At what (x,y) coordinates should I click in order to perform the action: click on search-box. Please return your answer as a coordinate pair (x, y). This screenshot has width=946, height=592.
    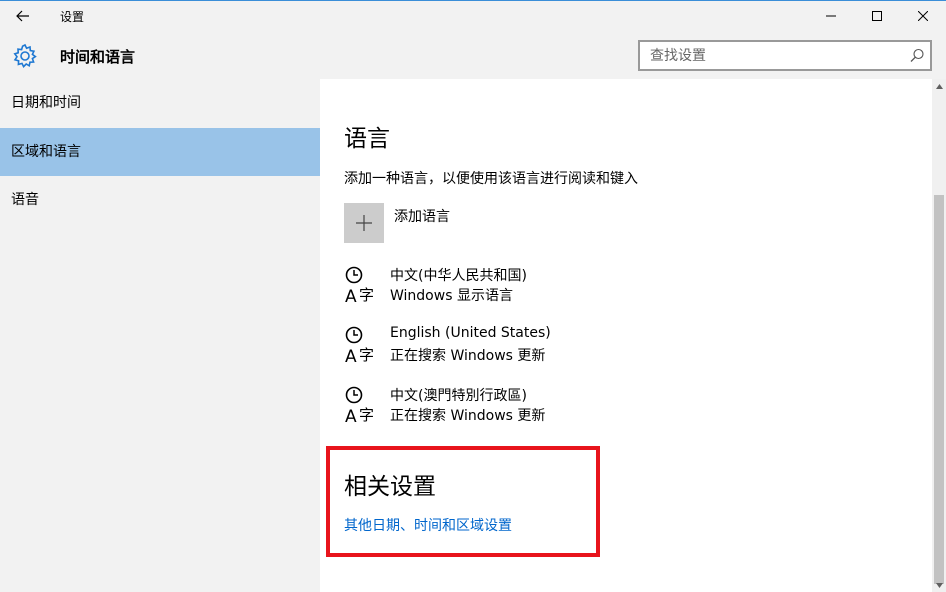
    Looking at the image, I should click on (785, 55).